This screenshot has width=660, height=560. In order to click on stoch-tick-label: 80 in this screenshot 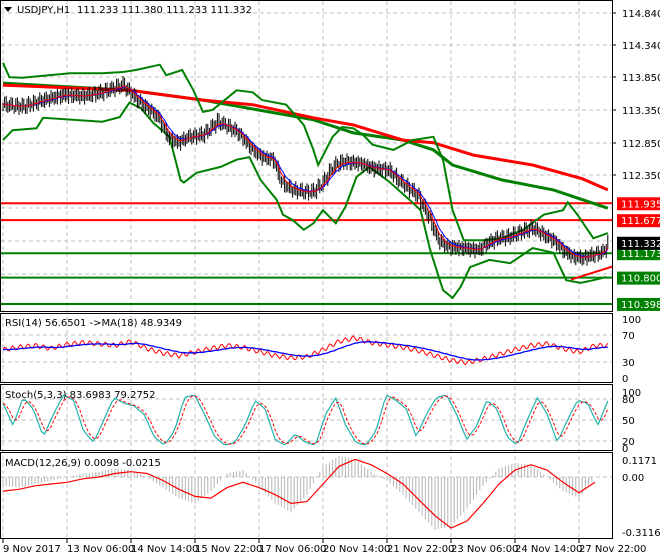, I will do `click(628, 400)`.